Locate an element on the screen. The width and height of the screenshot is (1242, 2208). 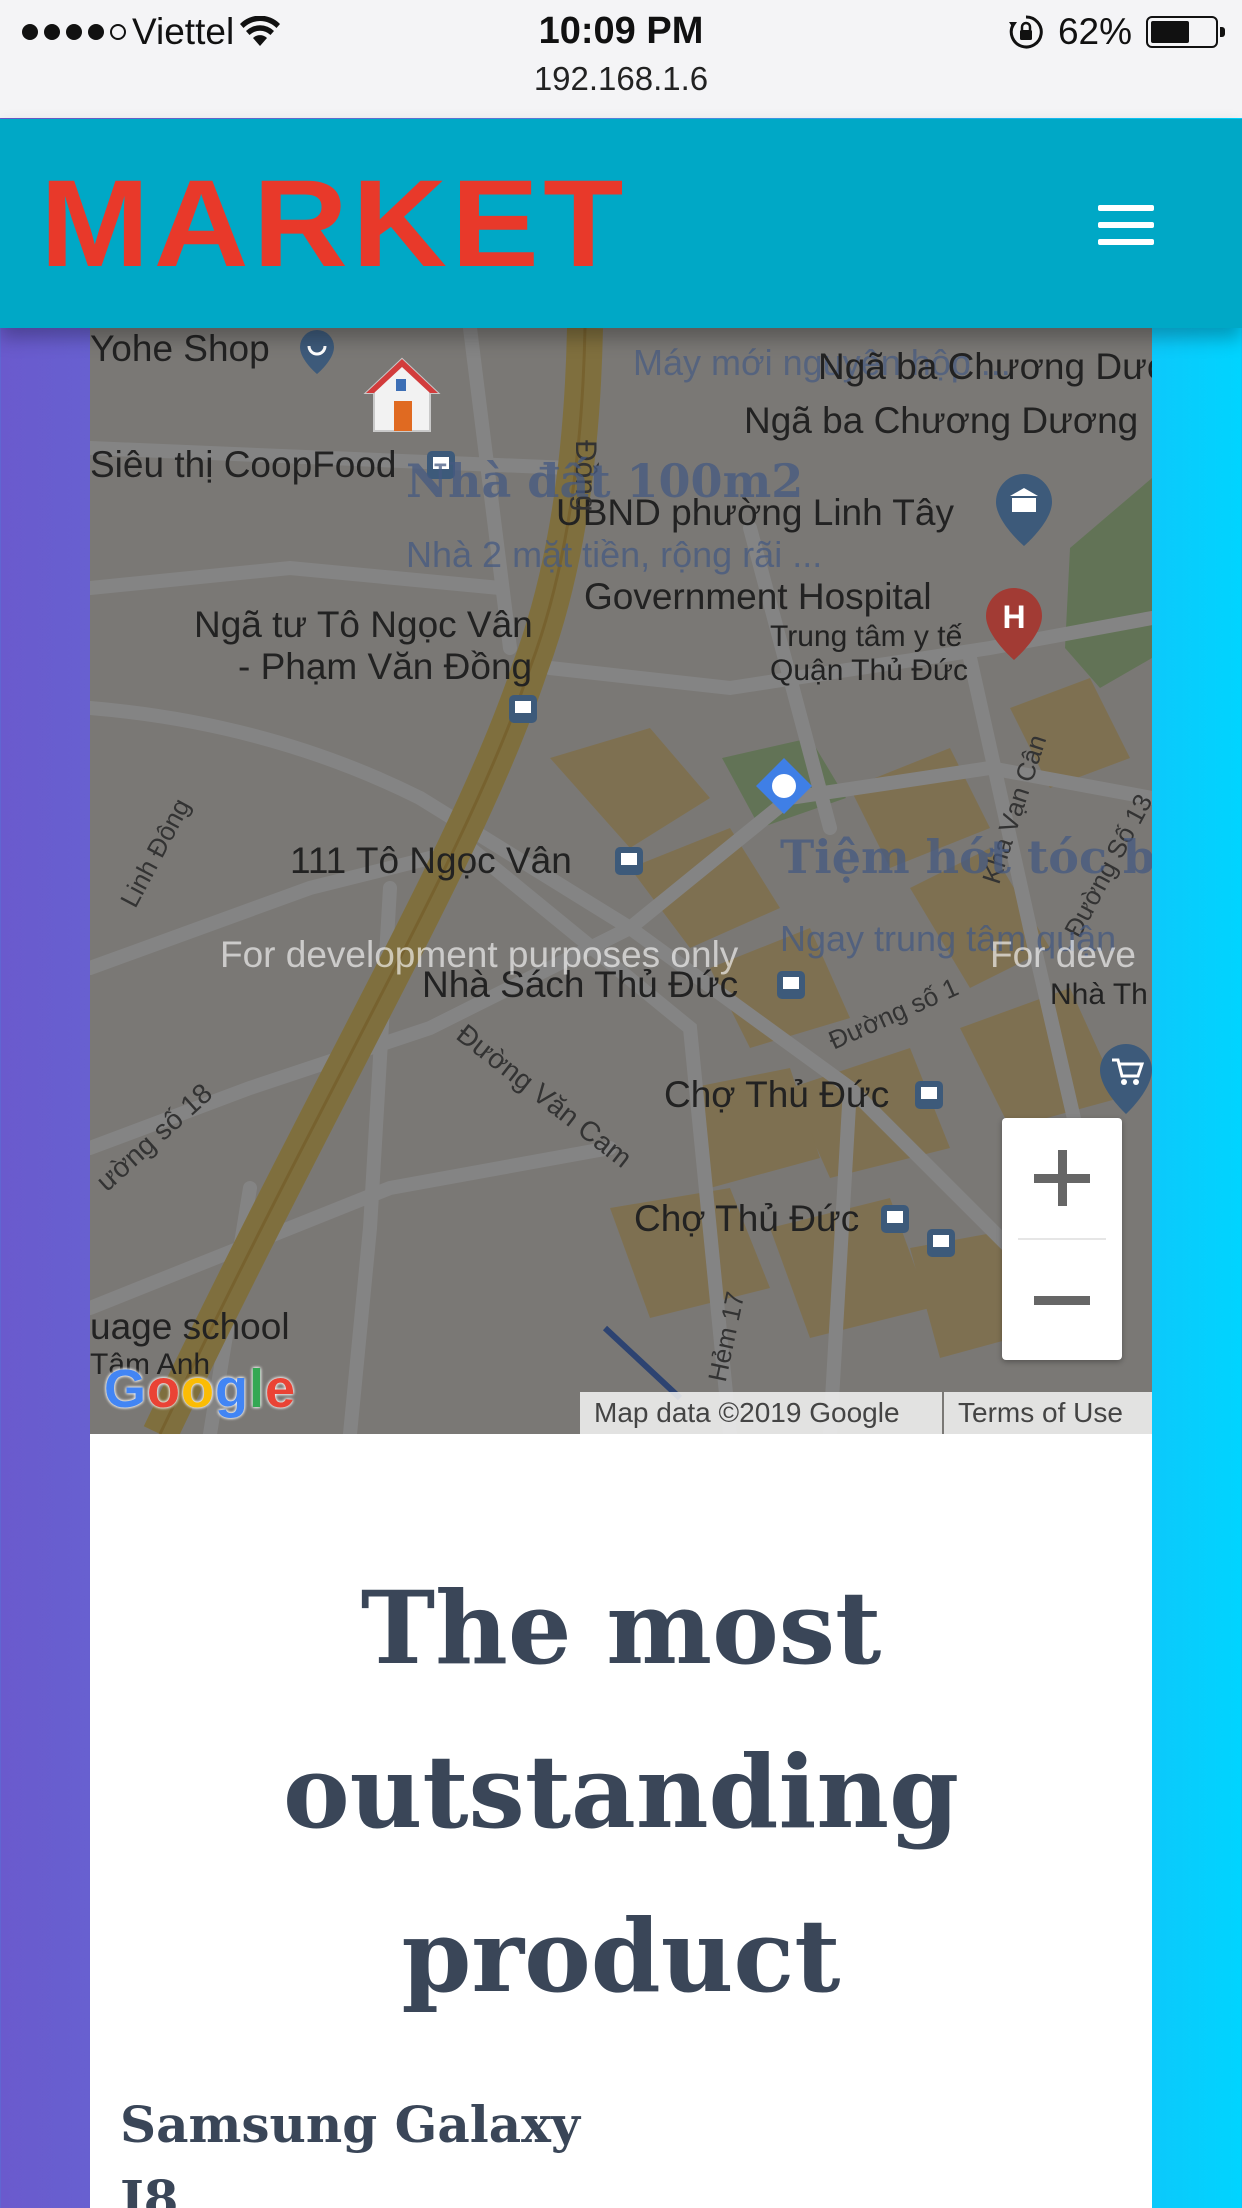
status-bar: Viettel 10:09 PM 192.168.1.6 62% is located at coordinates (621, 59).